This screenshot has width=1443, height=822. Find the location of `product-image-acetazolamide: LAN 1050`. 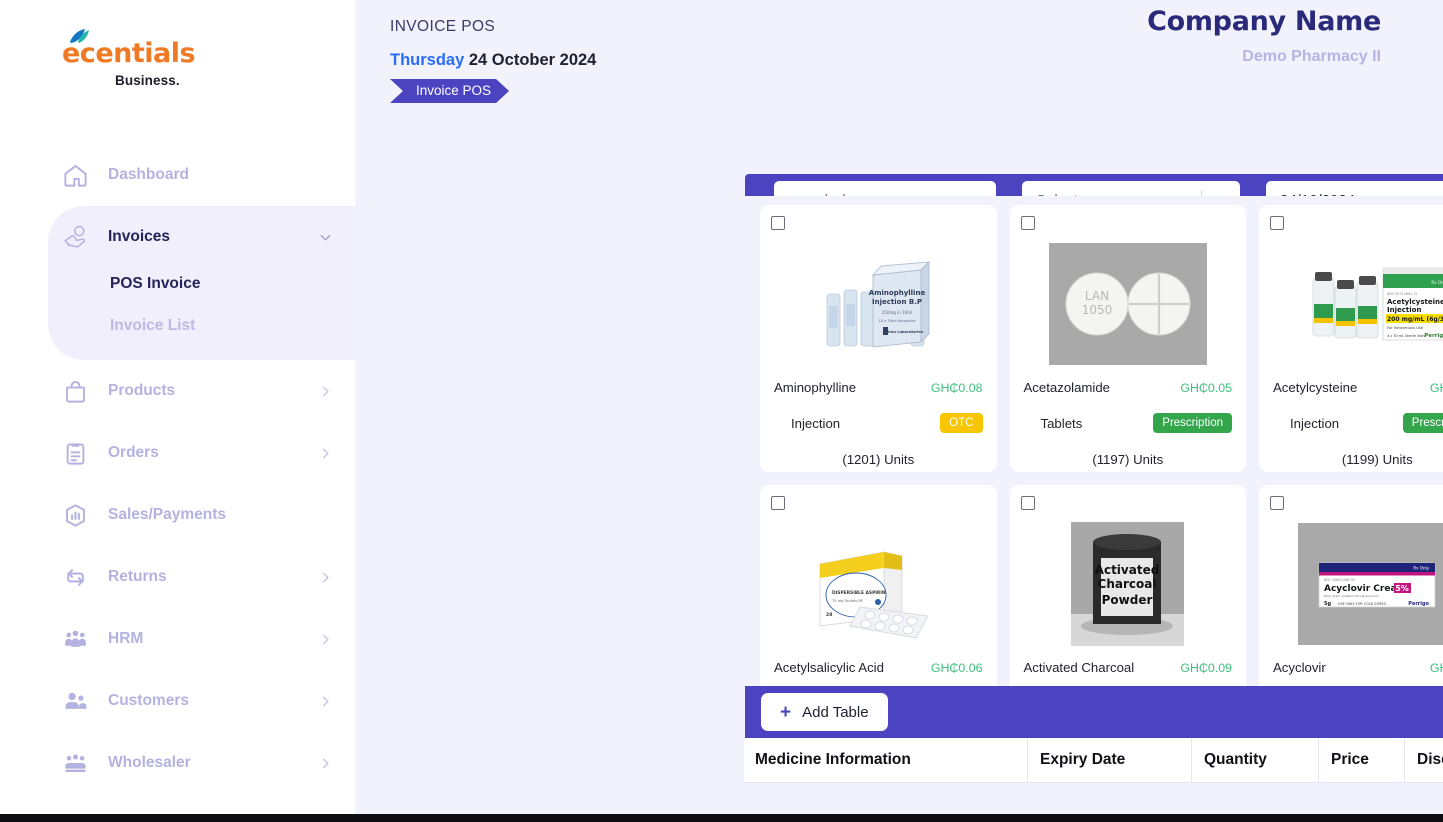

product-image-acetazolamide: LAN 1050 is located at coordinates (1128, 304).